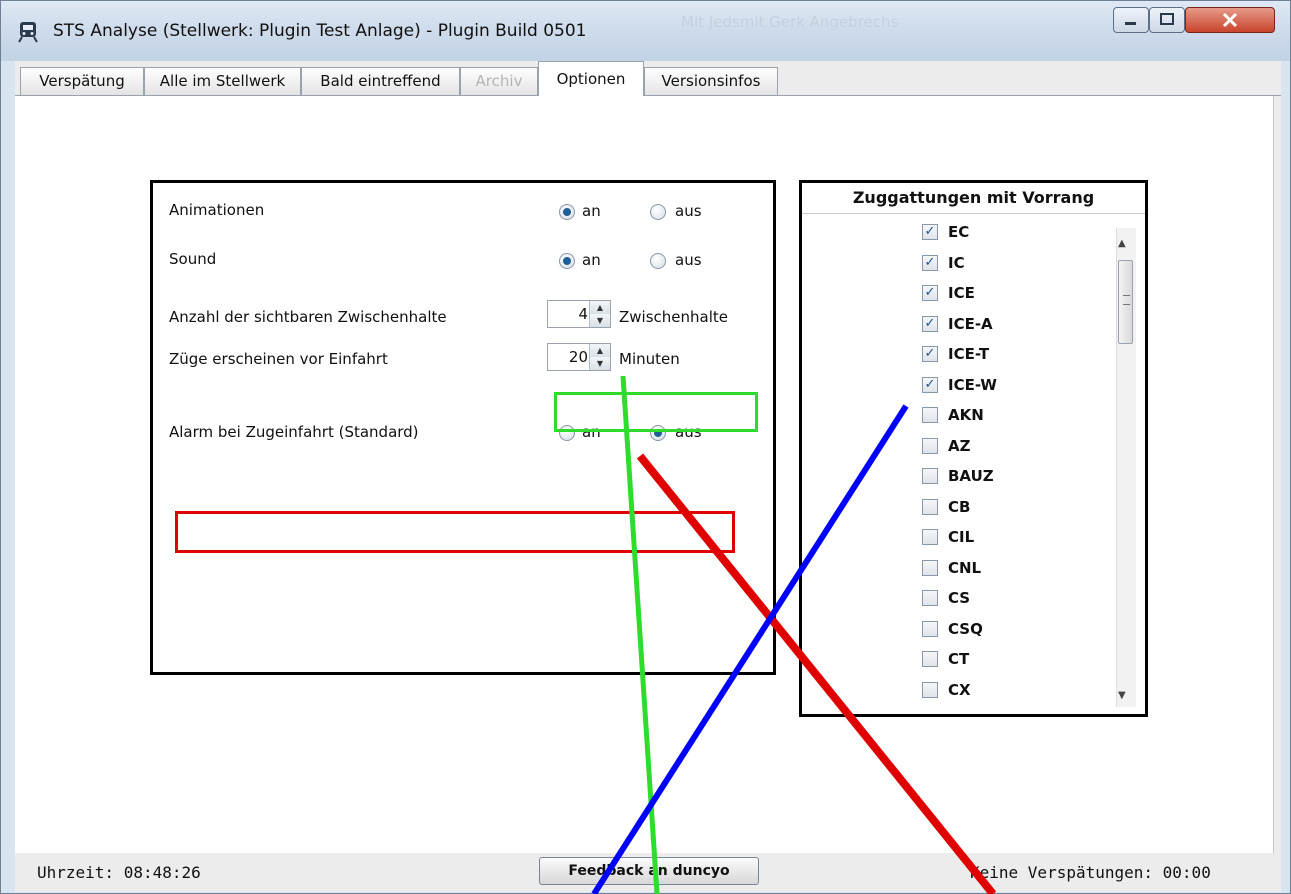  What do you see at coordinates (961, 293) in the screenshot?
I see `train-type-name: ICE` at bounding box center [961, 293].